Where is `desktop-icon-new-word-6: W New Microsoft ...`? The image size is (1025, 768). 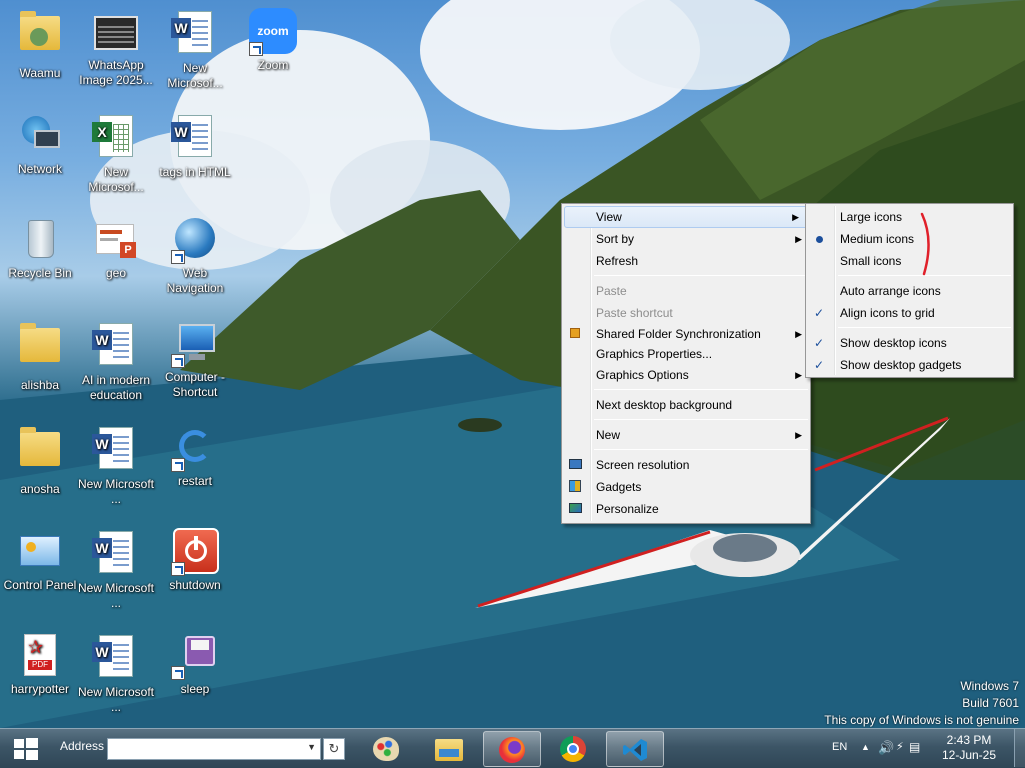 desktop-icon-new-word-6: W New Microsoft ... is located at coordinates (116, 673).